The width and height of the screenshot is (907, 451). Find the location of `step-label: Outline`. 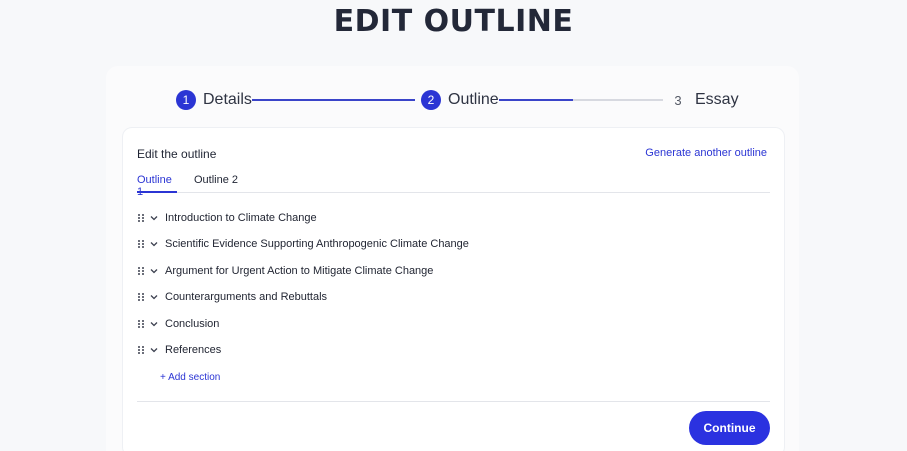

step-label: Outline is located at coordinates (473, 99).